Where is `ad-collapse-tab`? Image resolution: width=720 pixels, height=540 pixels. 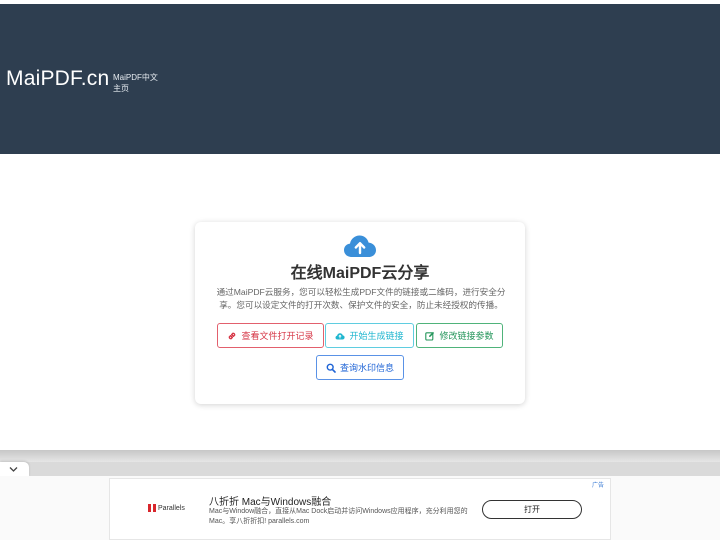
ad-collapse-tab is located at coordinates (14, 469).